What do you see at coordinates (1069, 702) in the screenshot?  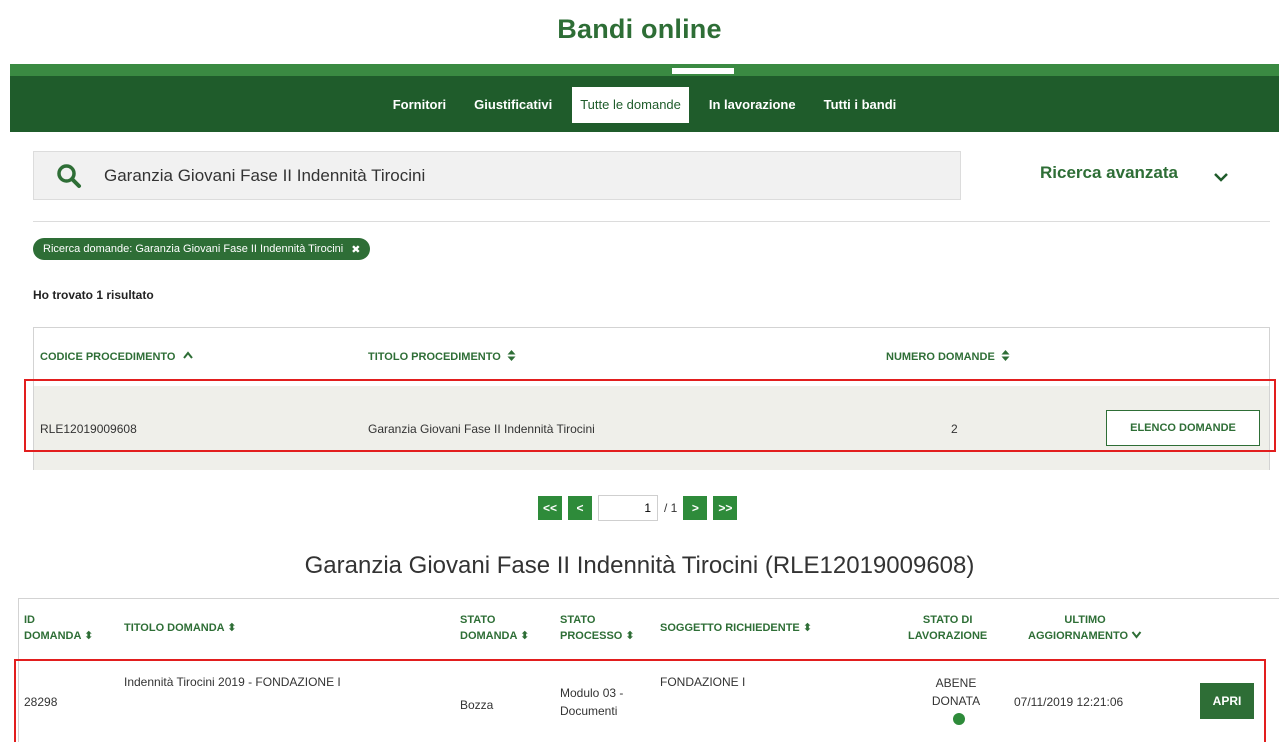 I see `cell-ultimo-aggiornamento: 07/11/2019 12:21:06` at bounding box center [1069, 702].